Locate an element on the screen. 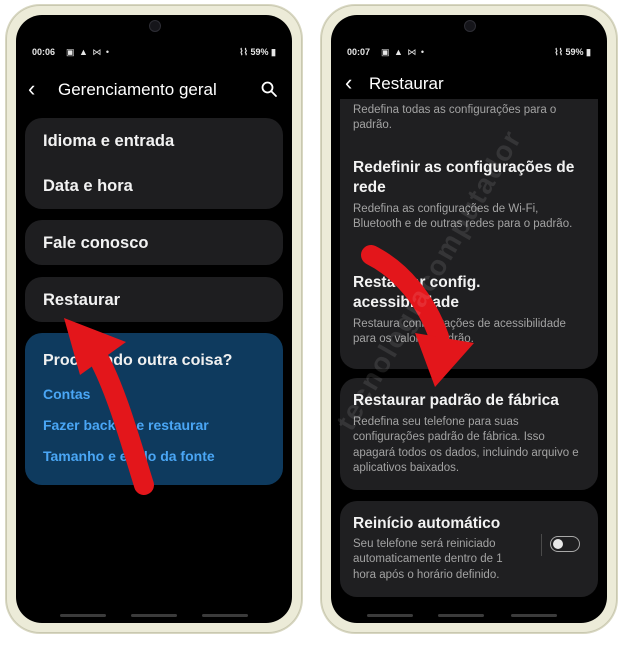  status-bar: 00:07 ▣ ▲ ⋈ • ⌇⌇ 59% ▮ is located at coordinates (469, 54).